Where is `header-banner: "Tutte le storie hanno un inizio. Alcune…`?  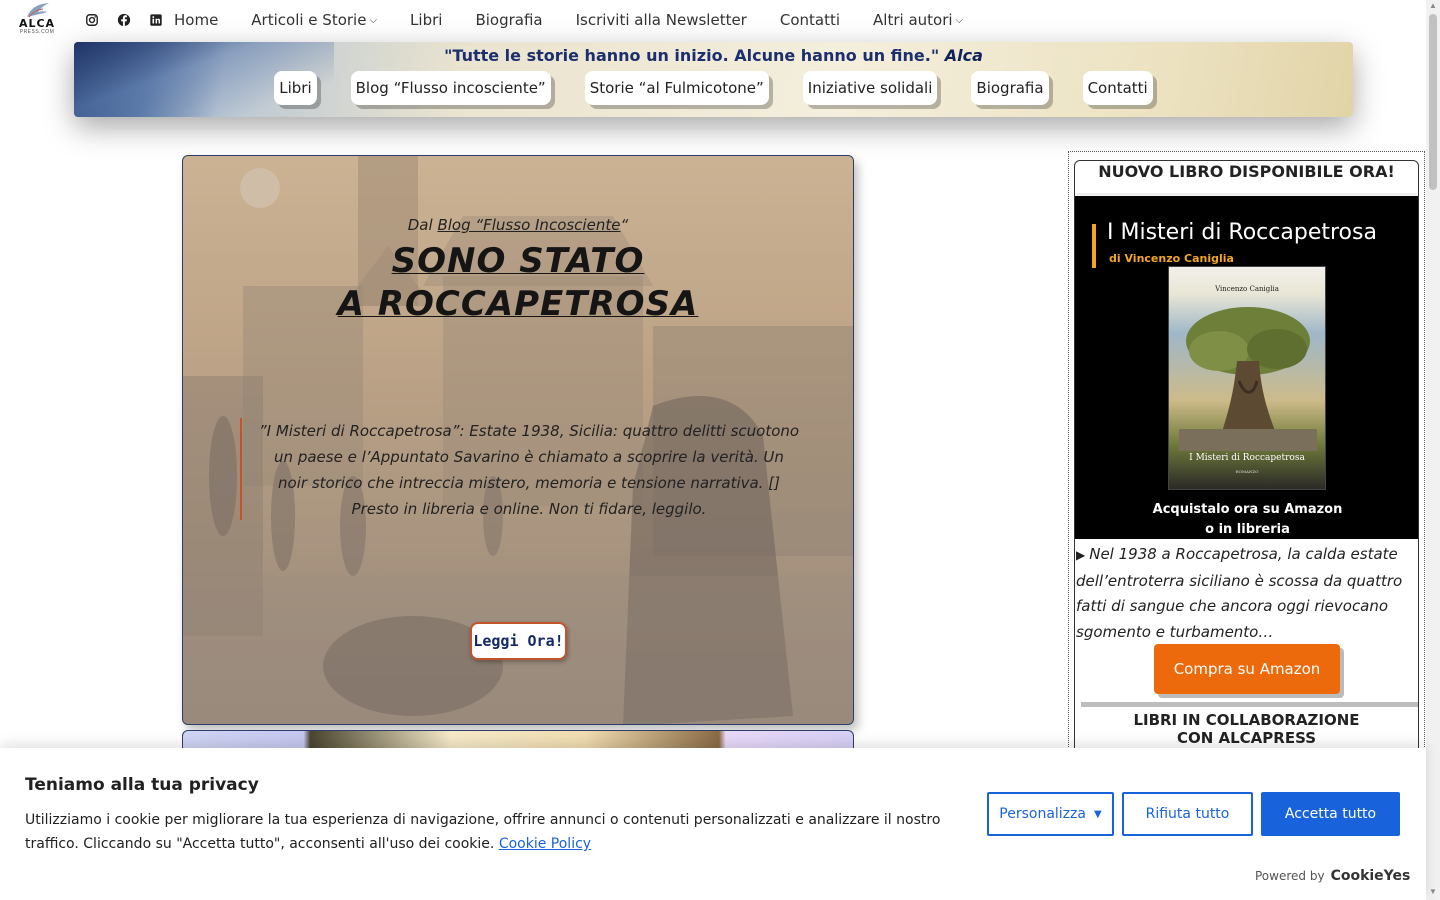 header-banner: "Tutte le storie hanno un inizio. Alcune… is located at coordinates (713, 79).